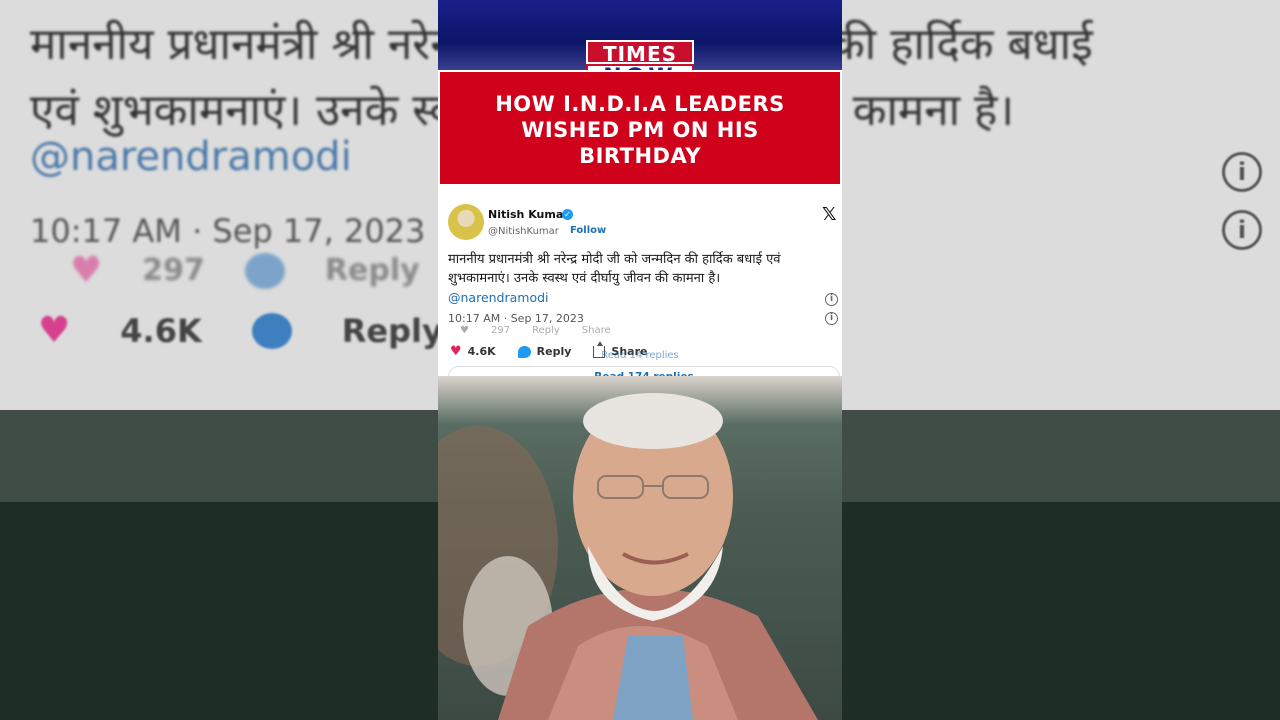  What do you see at coordinates (588, 230) in the screenshot?
I see `follow-button: Follow` at bounding box center [588, 230].